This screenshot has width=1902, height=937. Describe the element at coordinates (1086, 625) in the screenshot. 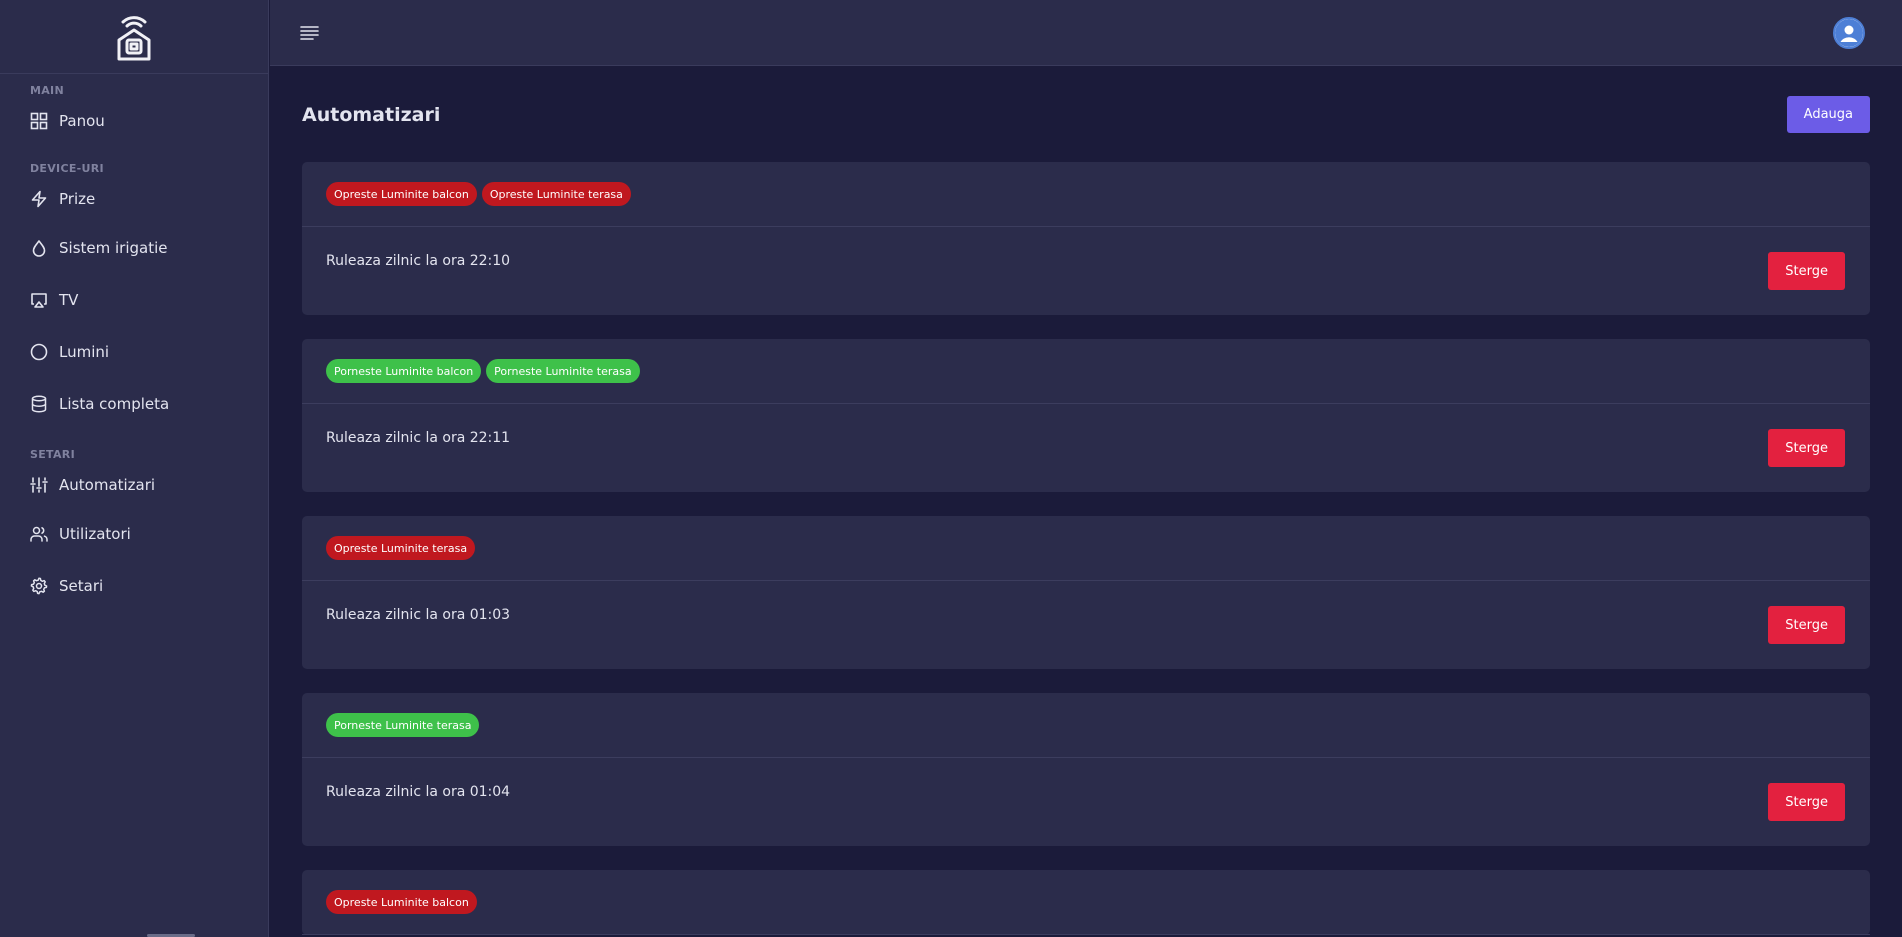

I see `automation-body: Ruleaza zilnic la ora 01:03 Sterge` at that location.